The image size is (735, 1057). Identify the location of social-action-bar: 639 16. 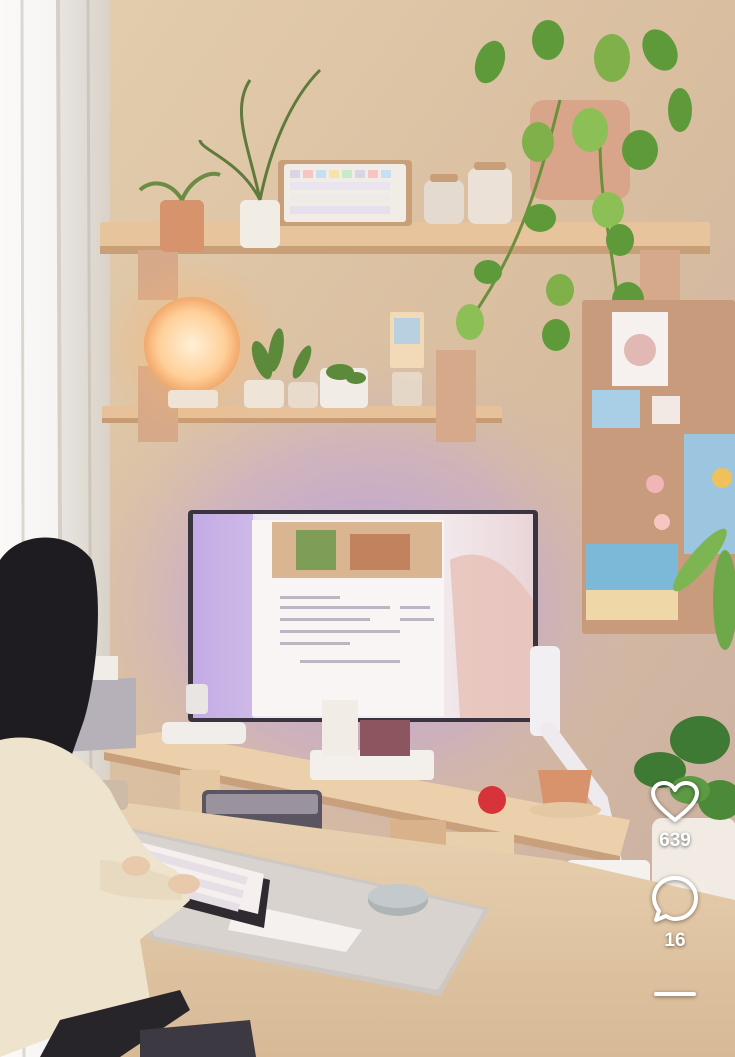
(675, 894).